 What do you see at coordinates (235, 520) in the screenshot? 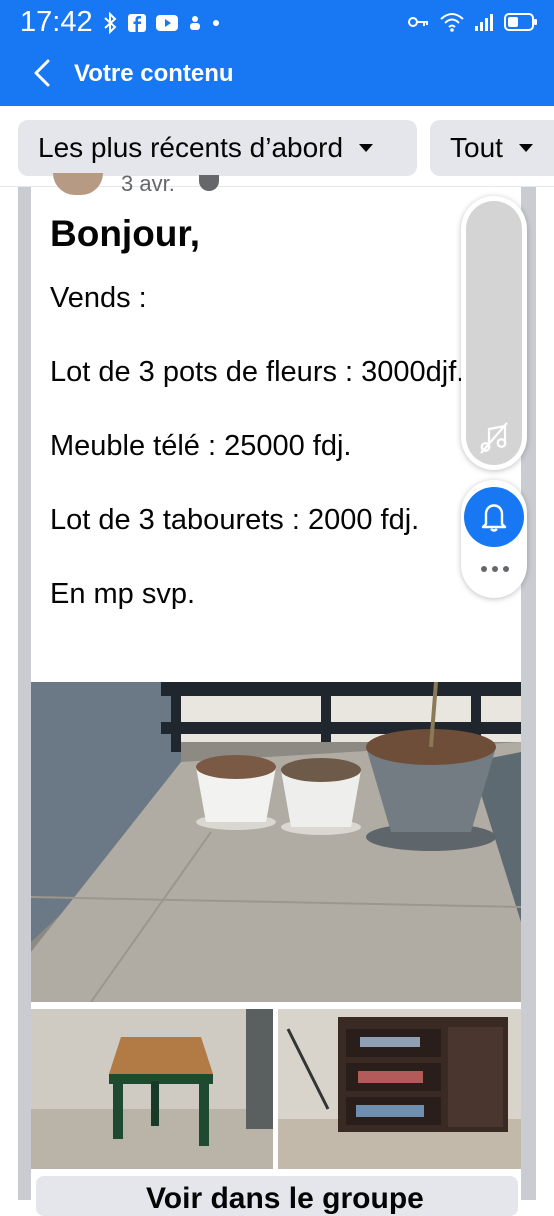
I see `post-paragraph: Lot de 3 tabourets : 2000 fdj.` at bounding box center [235, 520].